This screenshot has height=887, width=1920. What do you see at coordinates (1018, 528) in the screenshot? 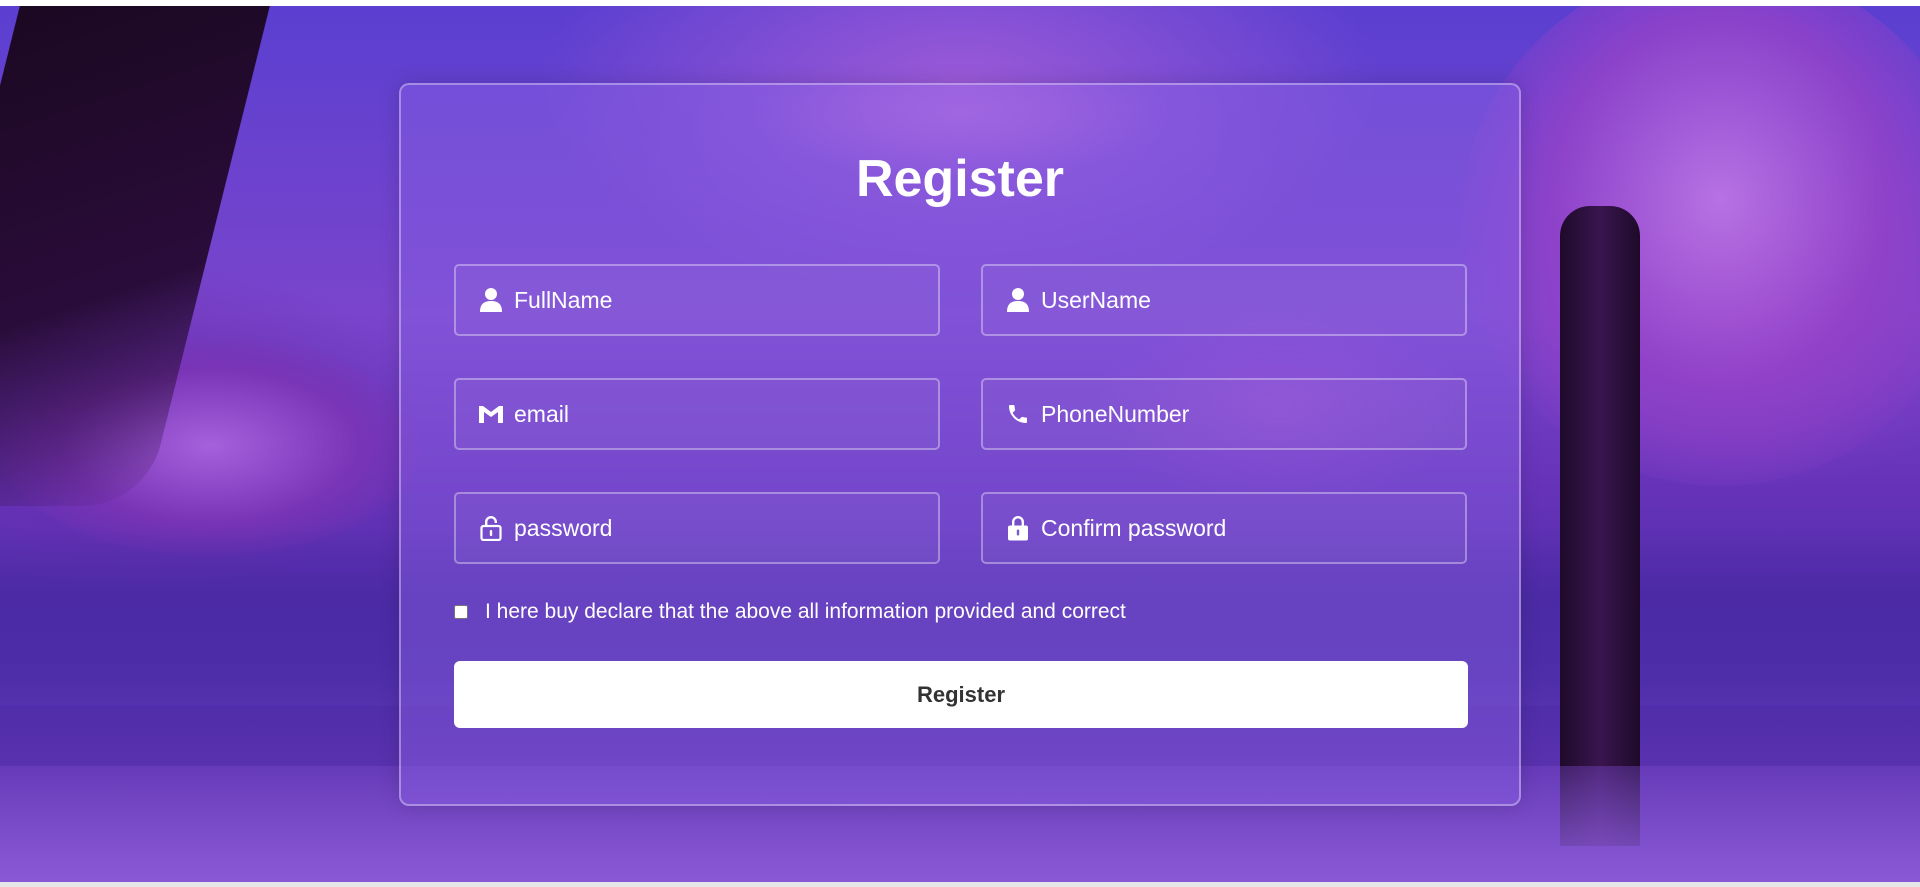
I see `lock-icon` at bounding box center [1018, 528].